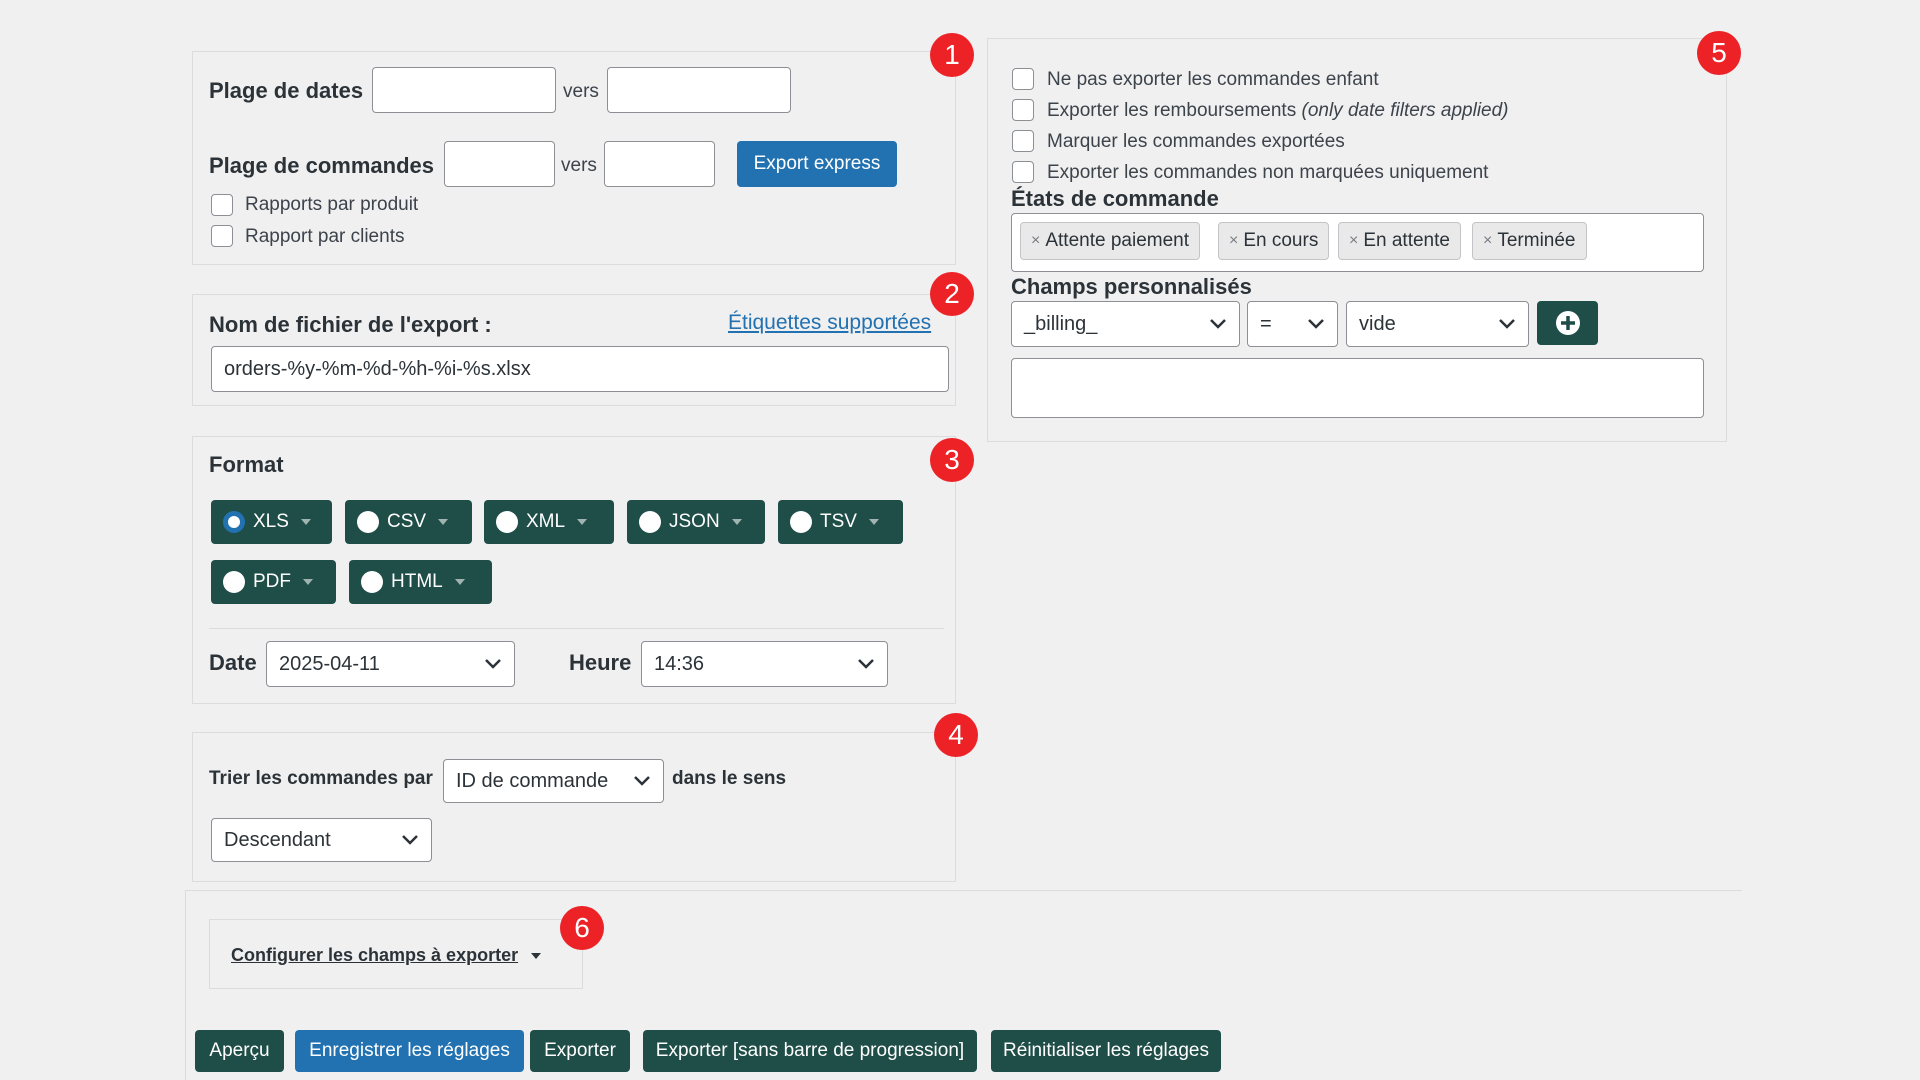  What do you see at coordinates (580, 1051) in the screenshot?
I see `export-button: Exporter` at bounding box center [580, 1051].